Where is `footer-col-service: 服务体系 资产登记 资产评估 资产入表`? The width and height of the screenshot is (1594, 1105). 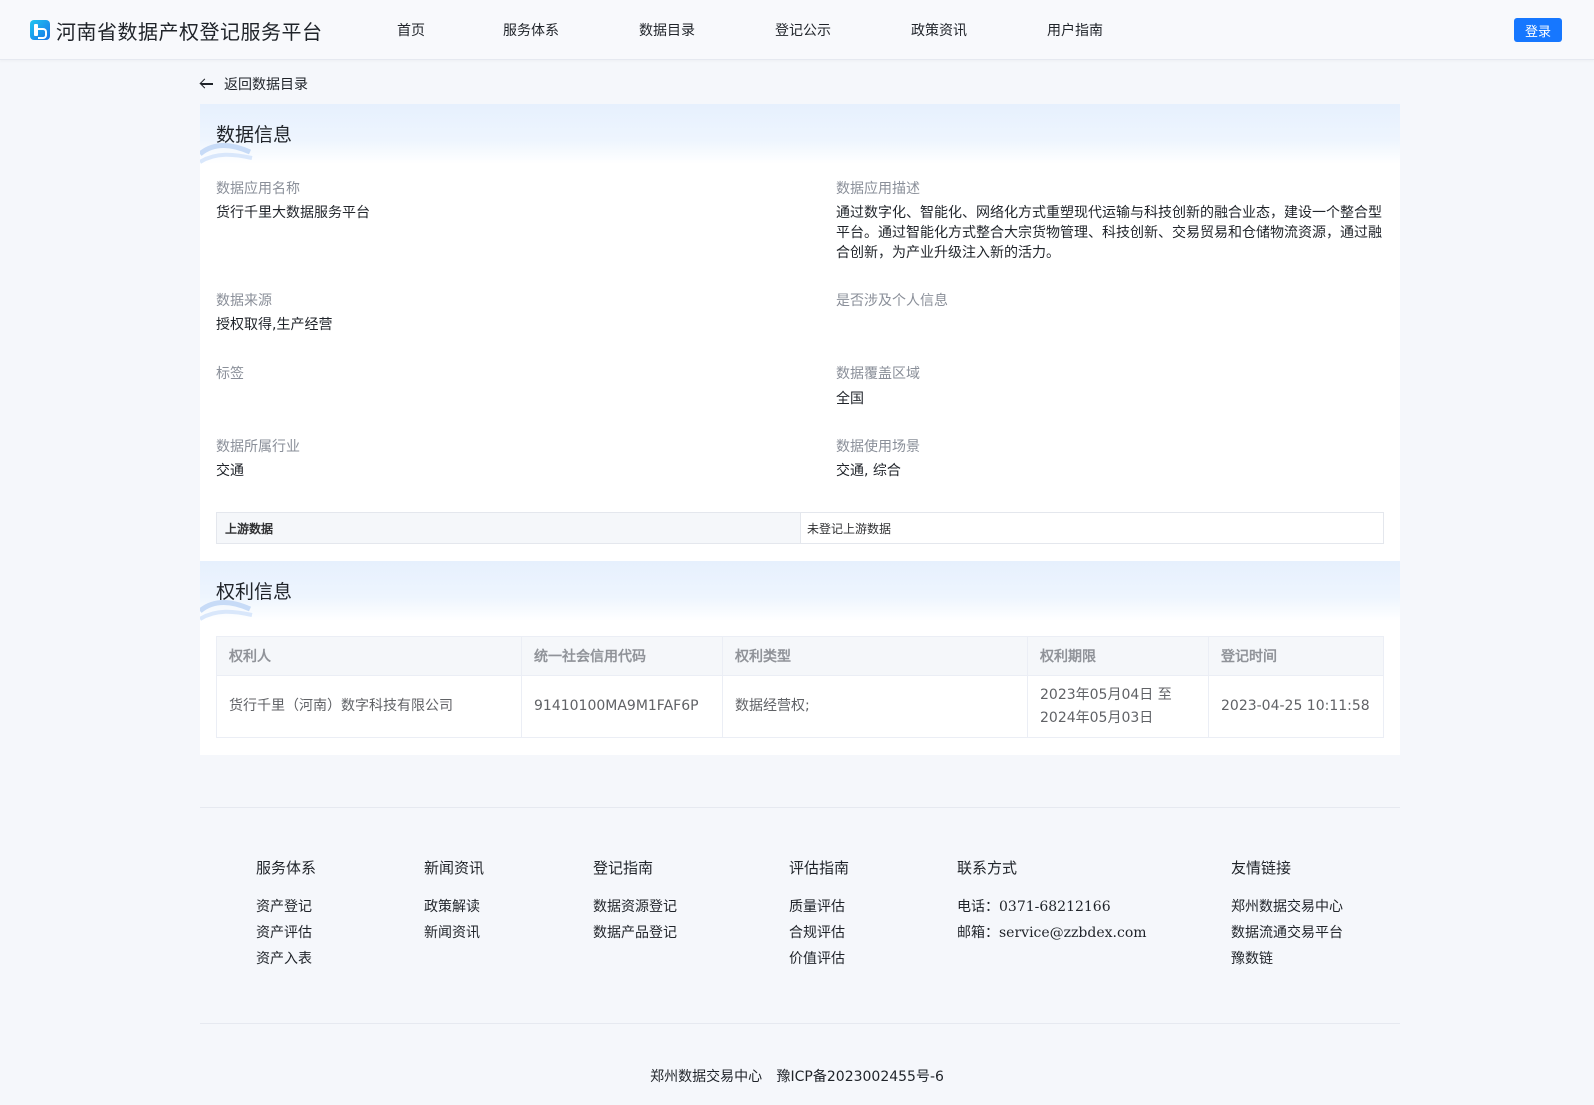
footer-col-service: 服务体系 资产登记 资产评估 资产入表 is located at coordinates (286, 914).